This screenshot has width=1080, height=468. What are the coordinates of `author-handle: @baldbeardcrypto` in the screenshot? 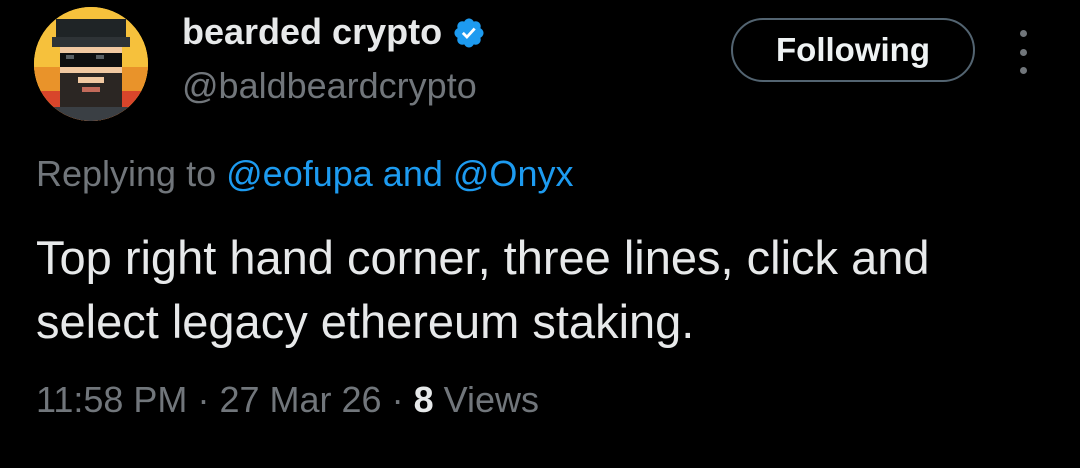 It's located at (329, 86).